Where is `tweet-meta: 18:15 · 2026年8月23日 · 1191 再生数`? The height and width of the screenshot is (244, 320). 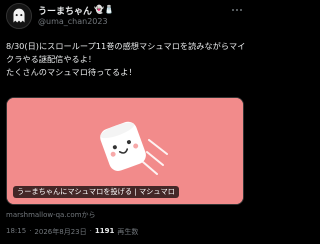
tweet-meta: 18:15 · 2026年8月23日 · 1191 再生数 is located at coordinates (72, 232).